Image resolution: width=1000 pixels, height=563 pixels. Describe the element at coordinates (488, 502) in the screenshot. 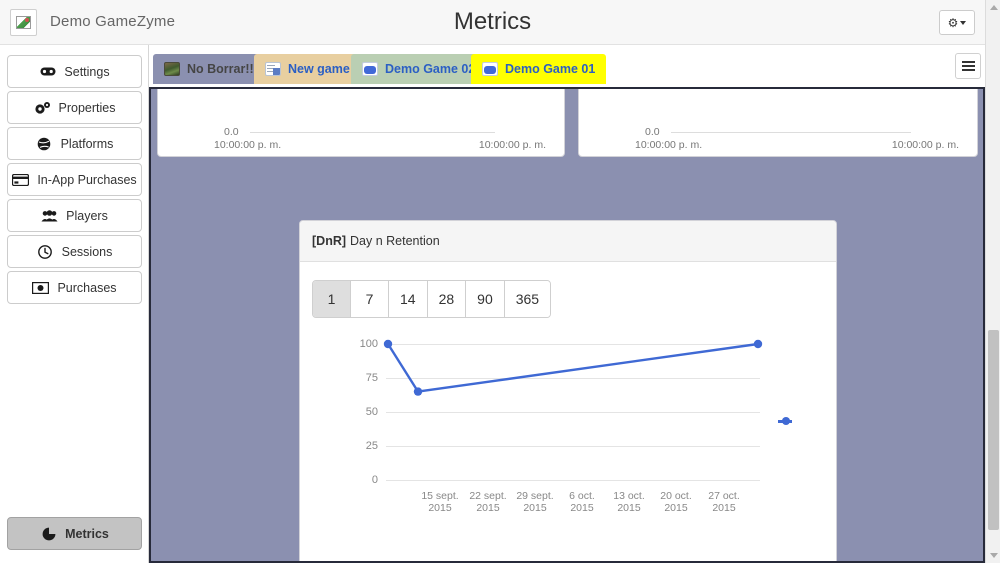

I see `x-tick-label: 22 sept. 2015` at that location.